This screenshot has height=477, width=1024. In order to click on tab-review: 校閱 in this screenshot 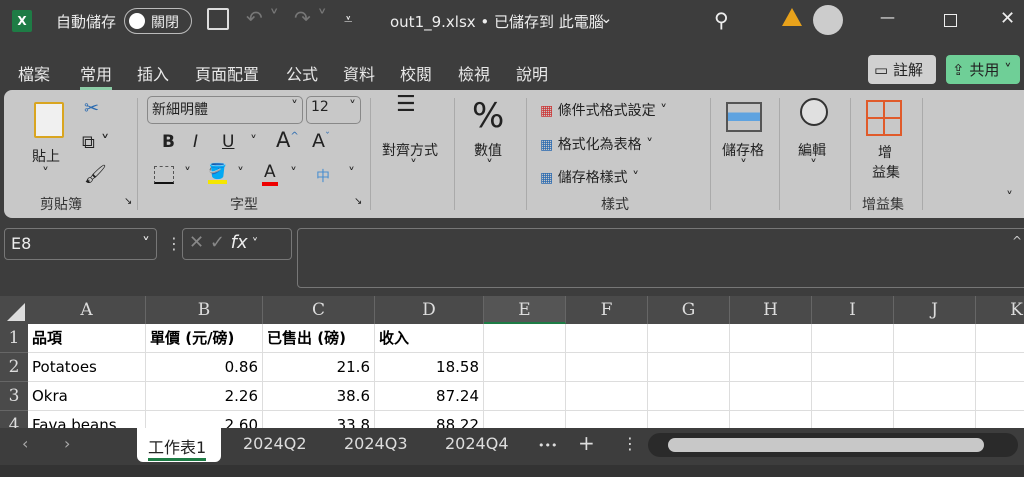, I will do `click(416, 73)`.